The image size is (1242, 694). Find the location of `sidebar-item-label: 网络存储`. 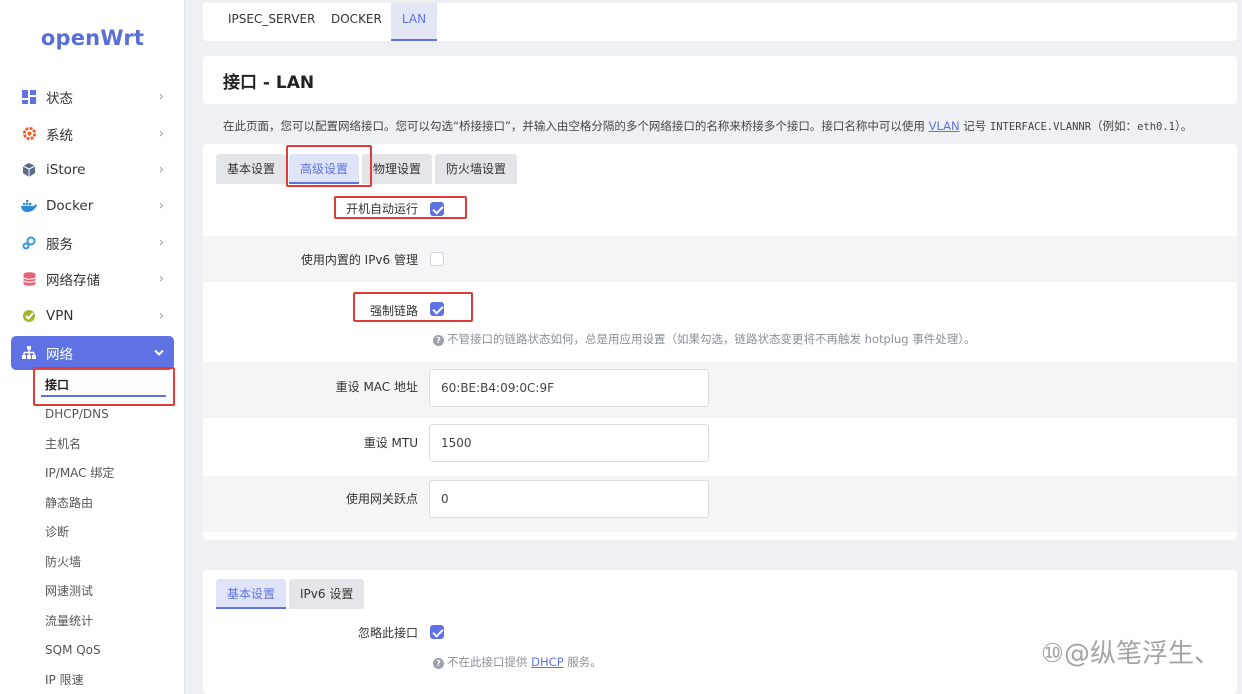

sidebar-item-label: 网络存储 is located at coordinates (73, 281).